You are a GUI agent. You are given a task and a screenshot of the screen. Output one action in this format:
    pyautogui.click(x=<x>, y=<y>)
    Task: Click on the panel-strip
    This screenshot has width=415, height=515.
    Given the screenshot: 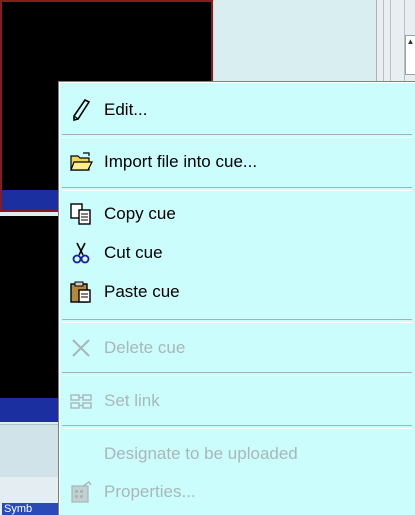 What is the action you would take?
    pyautogui.click(x=31, y=451)
    